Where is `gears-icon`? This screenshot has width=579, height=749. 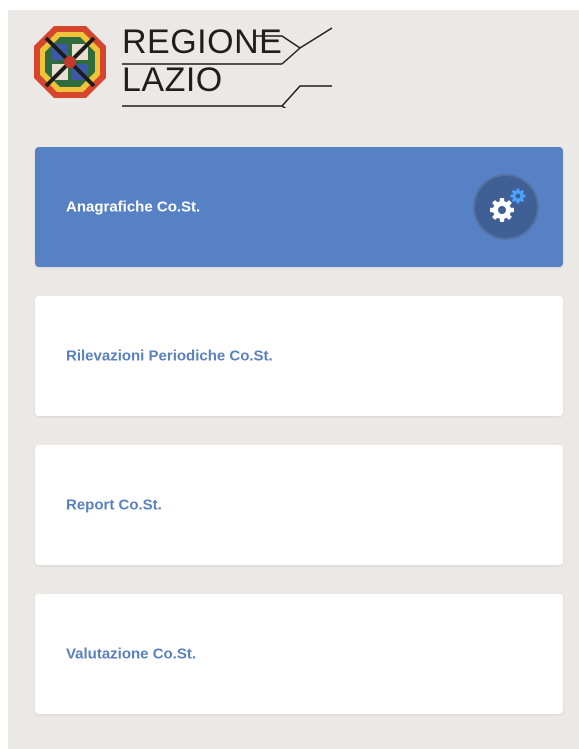
gears-icon is located at coordinates (506, 207).